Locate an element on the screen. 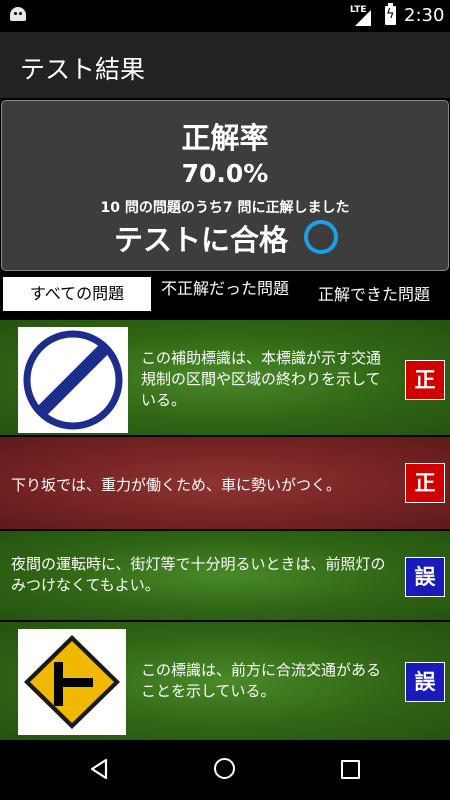 This screenshot has height=800, width=450. pass-circle-icon is located at coordinates (321, 237).